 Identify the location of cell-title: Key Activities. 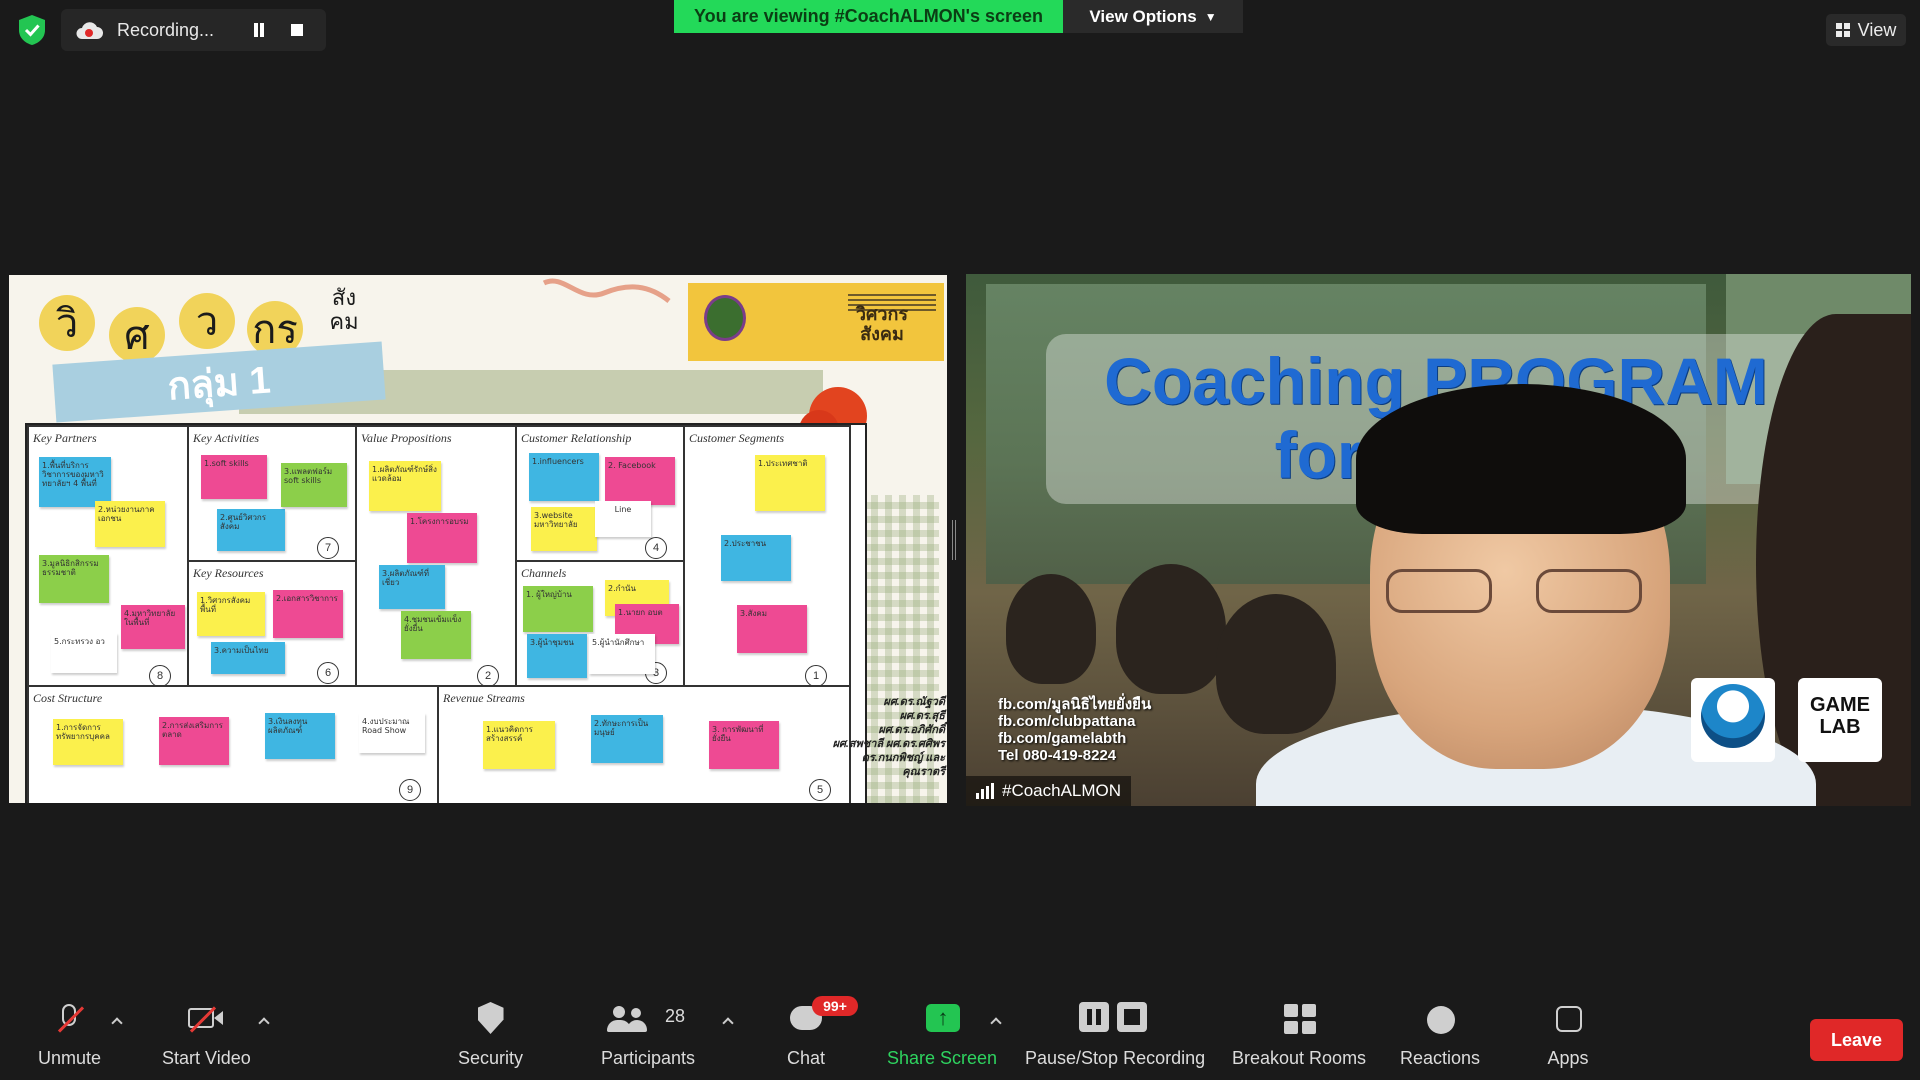
(226, 438).